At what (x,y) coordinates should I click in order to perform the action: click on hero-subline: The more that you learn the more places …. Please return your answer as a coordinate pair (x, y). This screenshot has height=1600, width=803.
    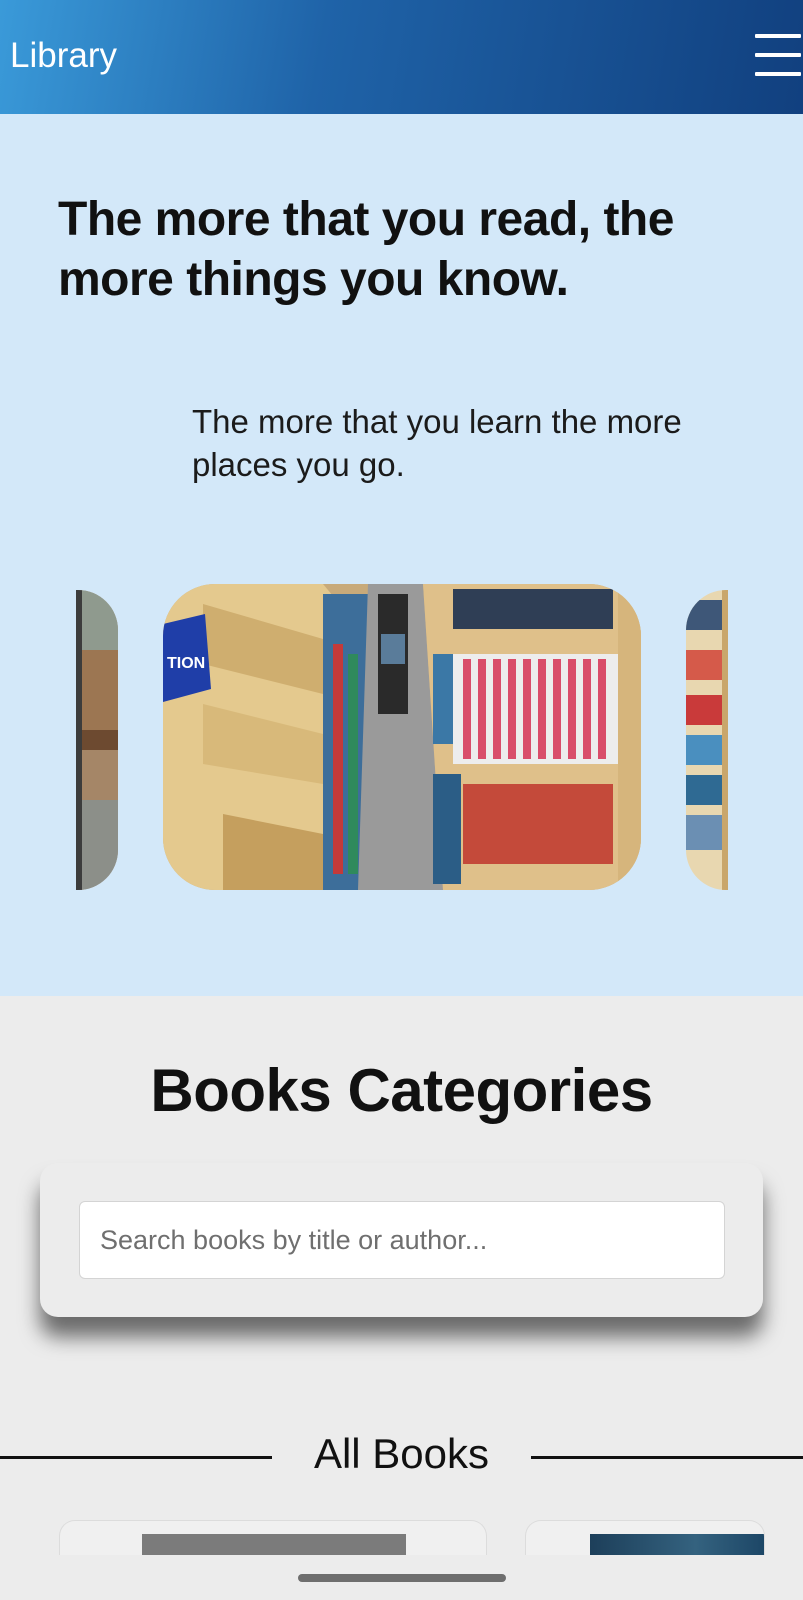
    Looking at the image, I should click on (437, 443).